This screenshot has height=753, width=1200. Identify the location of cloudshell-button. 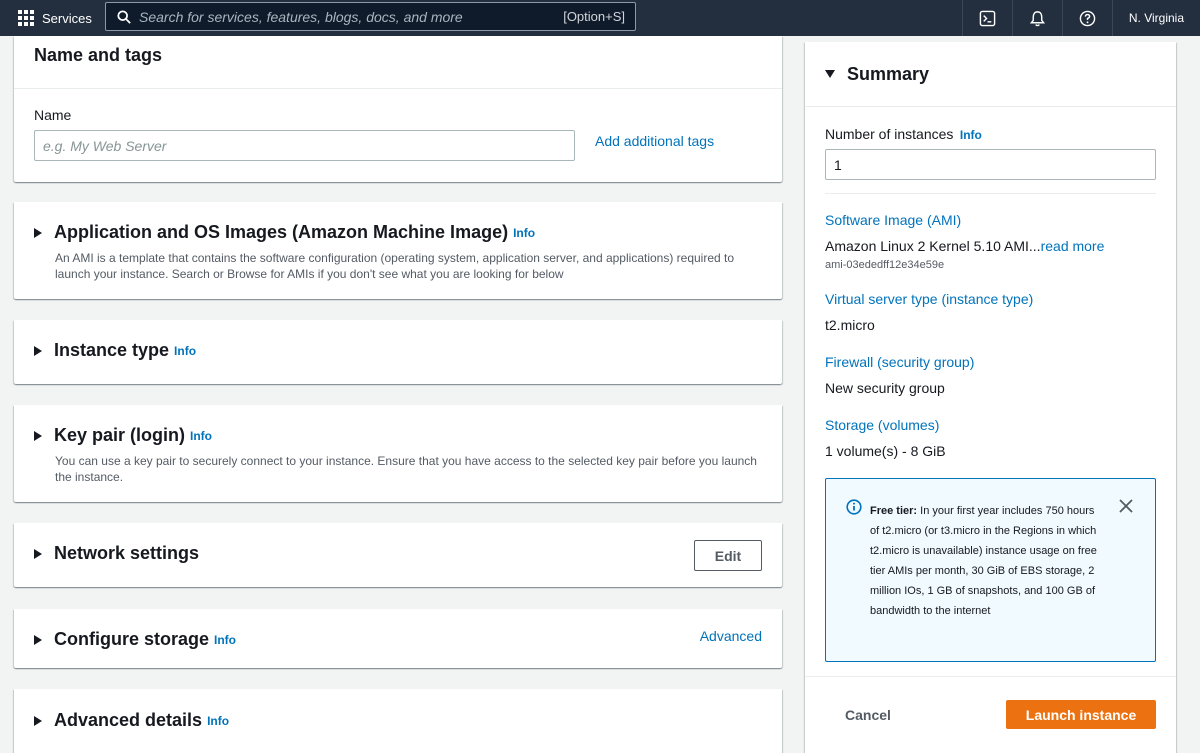
(986, 18).